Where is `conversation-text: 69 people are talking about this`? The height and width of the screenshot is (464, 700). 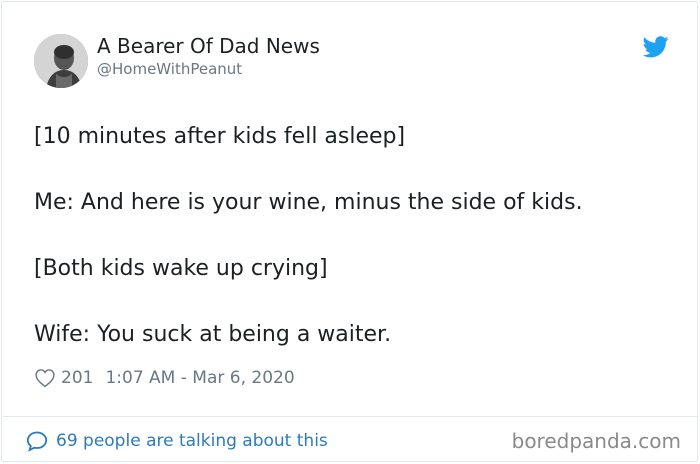 conversation-text: 69 people are talking about this is located at coordinates (192, 441).